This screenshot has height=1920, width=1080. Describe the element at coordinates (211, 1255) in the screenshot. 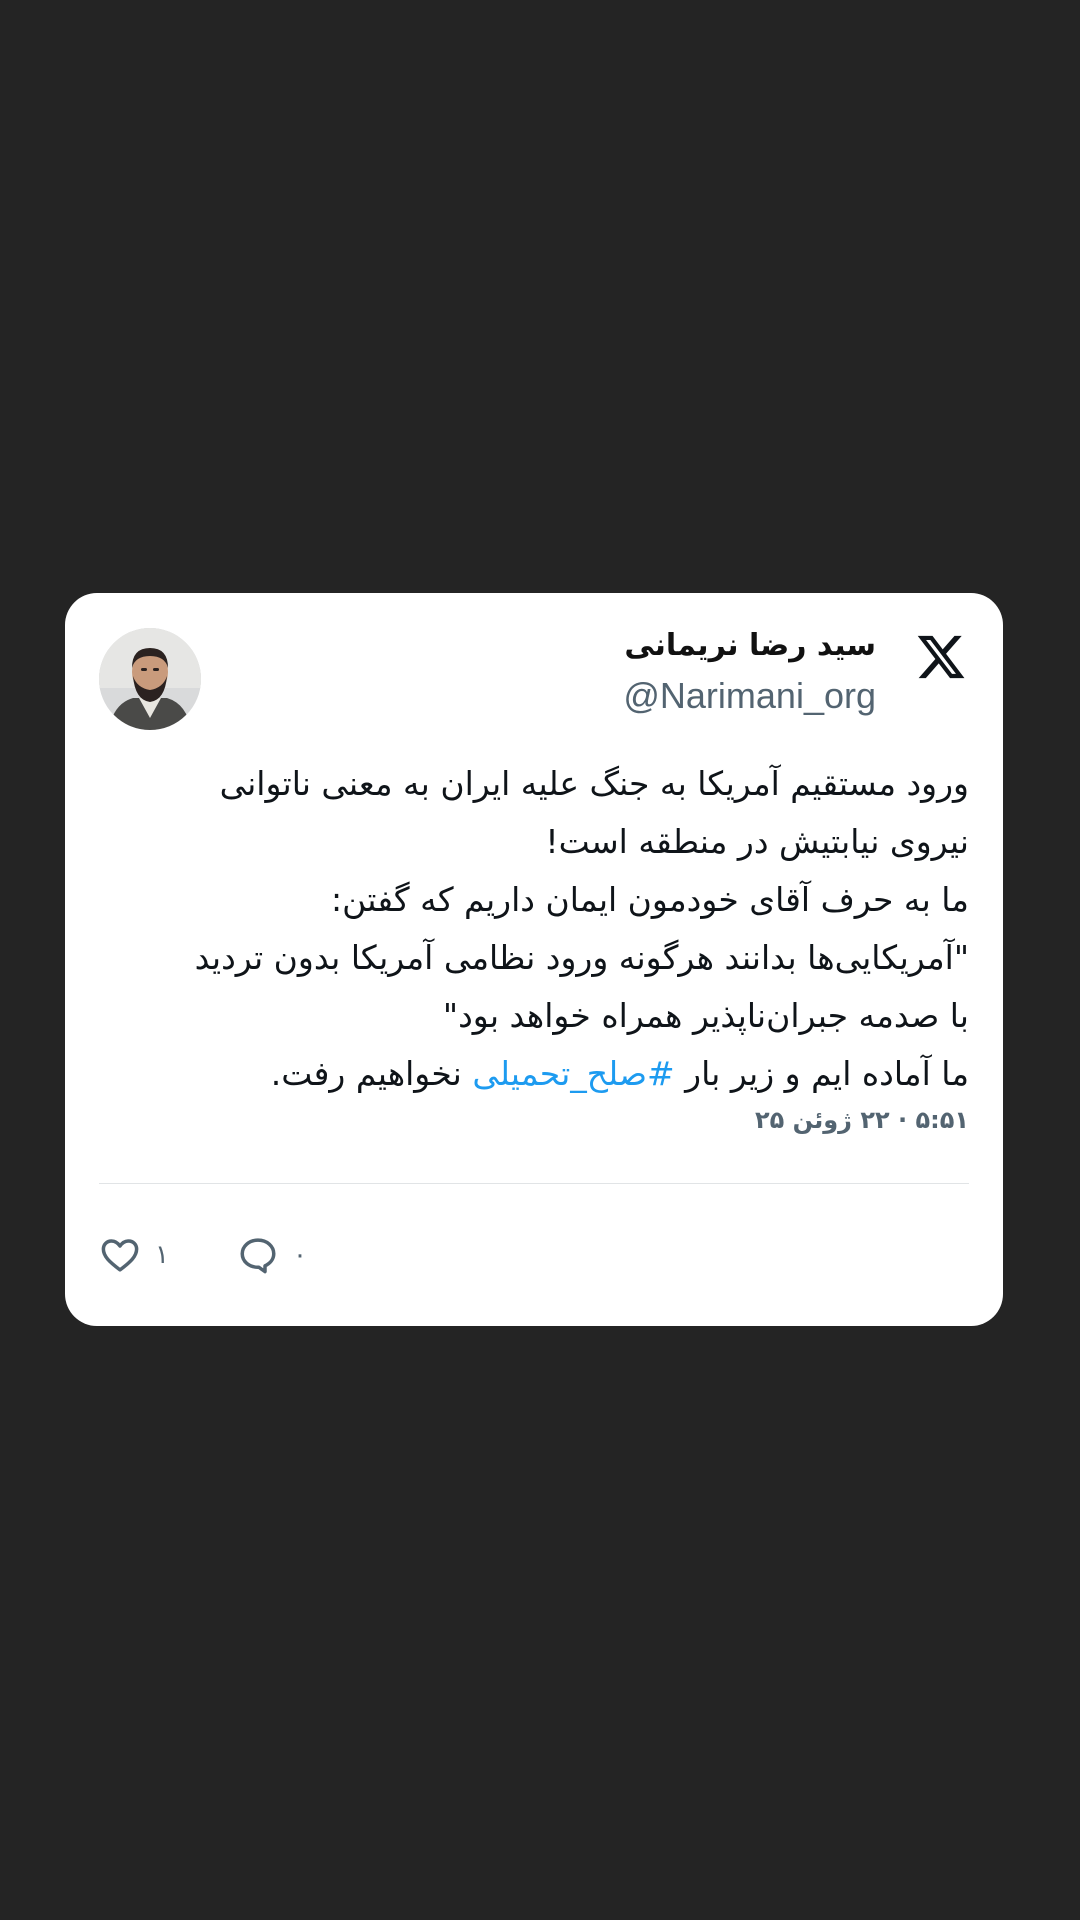

I see `tweet-actions: ۱ ۰` at that location.